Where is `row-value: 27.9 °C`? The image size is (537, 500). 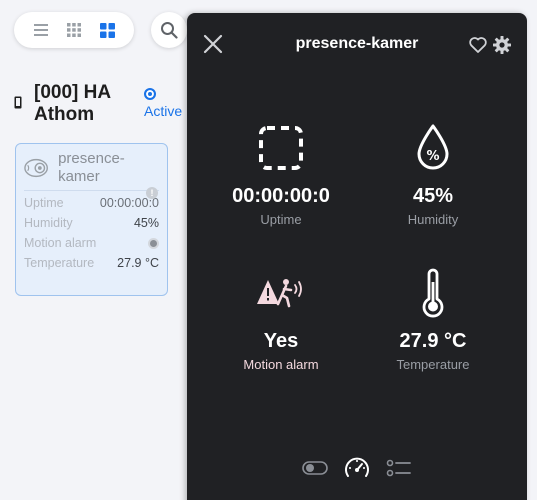 row-value: 27.9 °C is located at coordinates (138, 263).